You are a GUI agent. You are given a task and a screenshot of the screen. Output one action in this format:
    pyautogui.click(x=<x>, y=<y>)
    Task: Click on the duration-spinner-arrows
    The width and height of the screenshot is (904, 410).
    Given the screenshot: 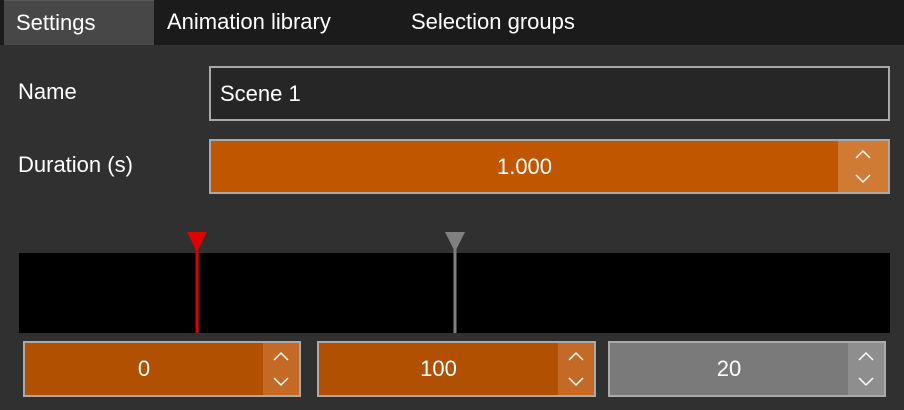 What is the action you would take?
    pyautogui.click(x=863, y=166)
    